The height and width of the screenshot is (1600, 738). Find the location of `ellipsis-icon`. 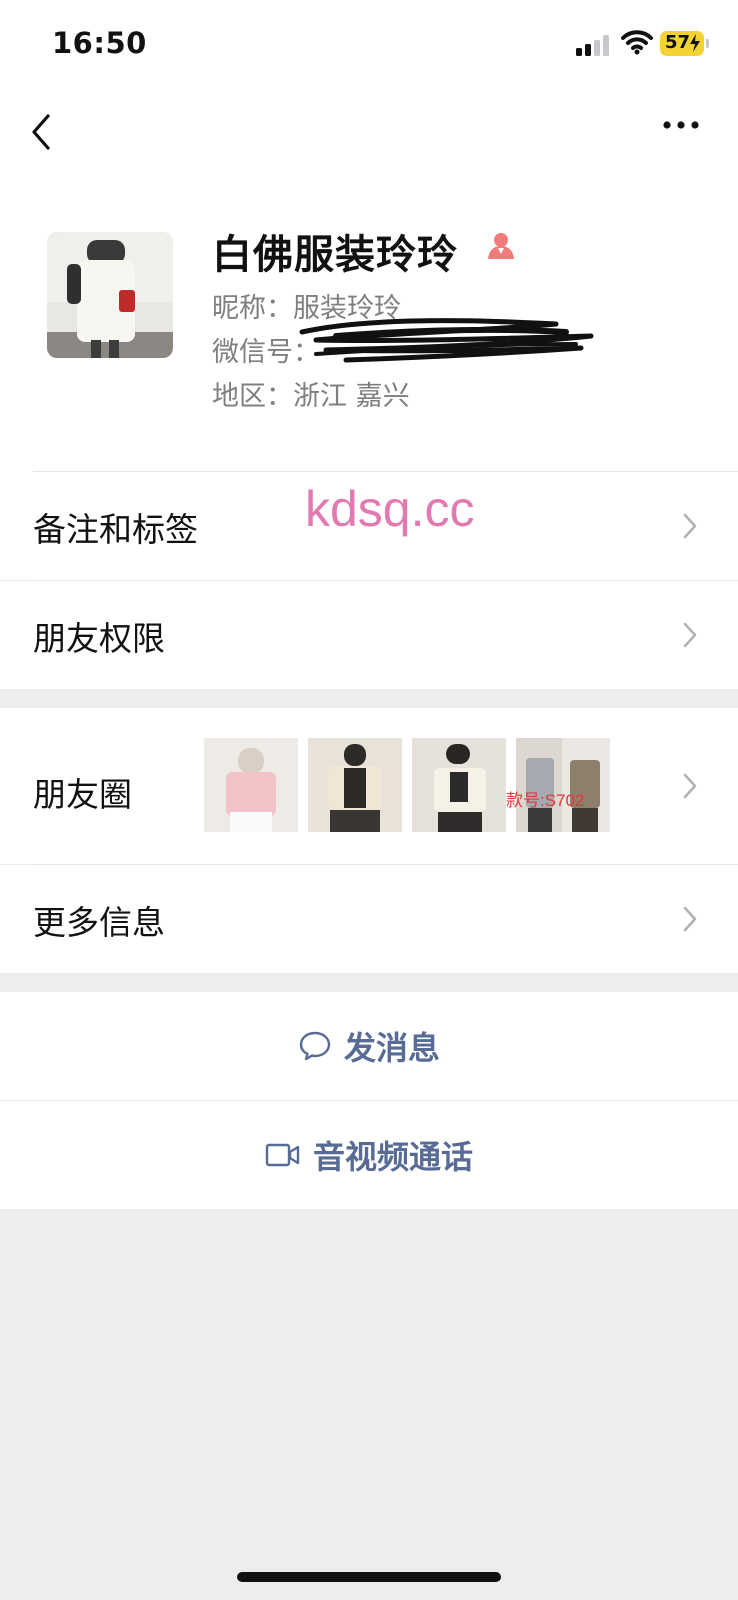

ellipsis-icon is located at coordinates (682, 125).